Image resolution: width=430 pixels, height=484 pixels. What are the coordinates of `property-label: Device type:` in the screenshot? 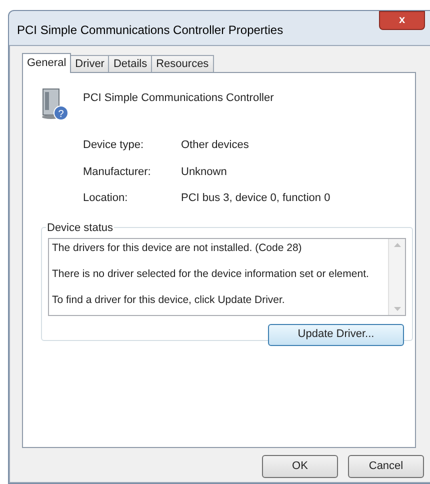 It's located at (114, 145).